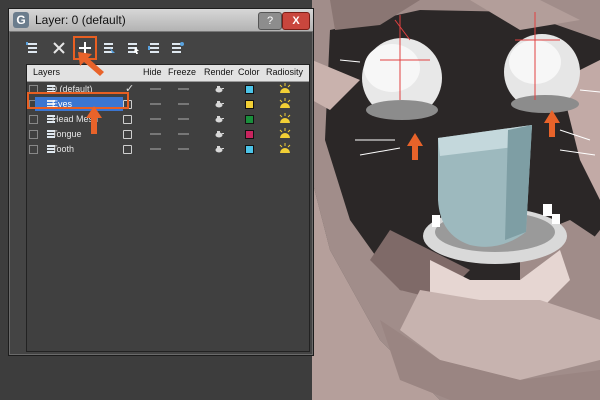 Image resolution: width=600 pixels, height=400 pixels. I want to click on stack-cursor-icon, so click(133, 48).